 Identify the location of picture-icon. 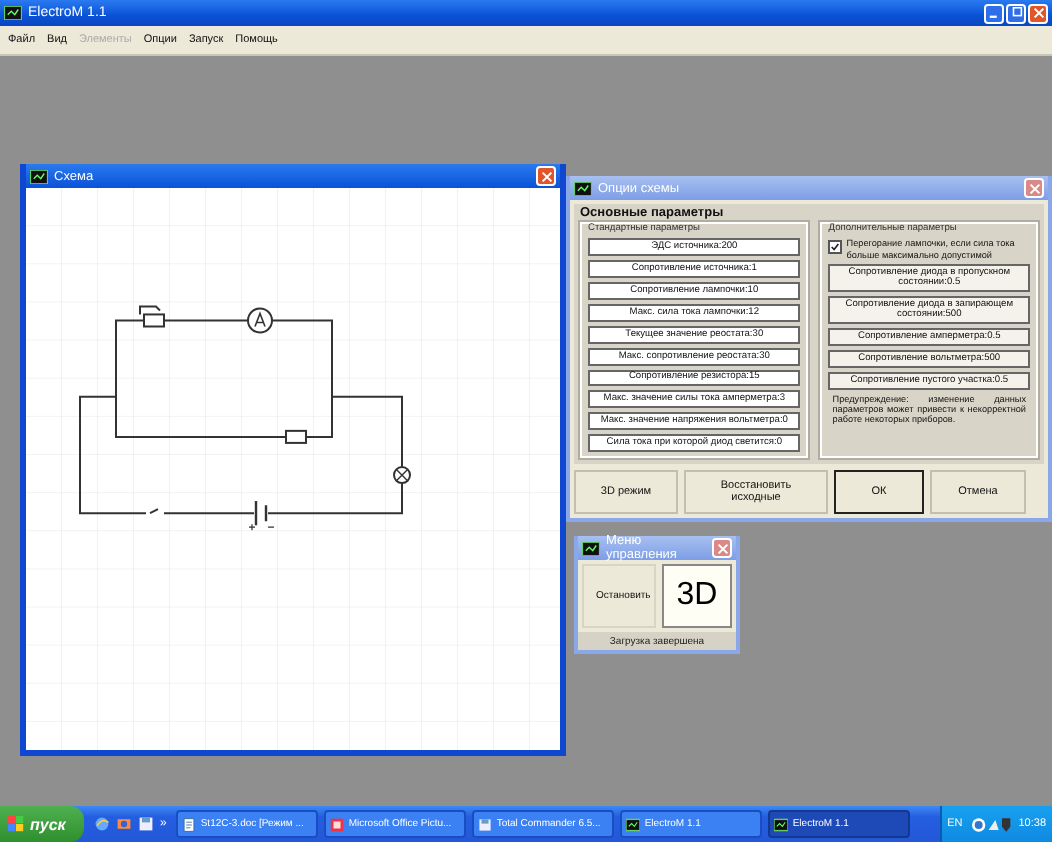
(337, 824).